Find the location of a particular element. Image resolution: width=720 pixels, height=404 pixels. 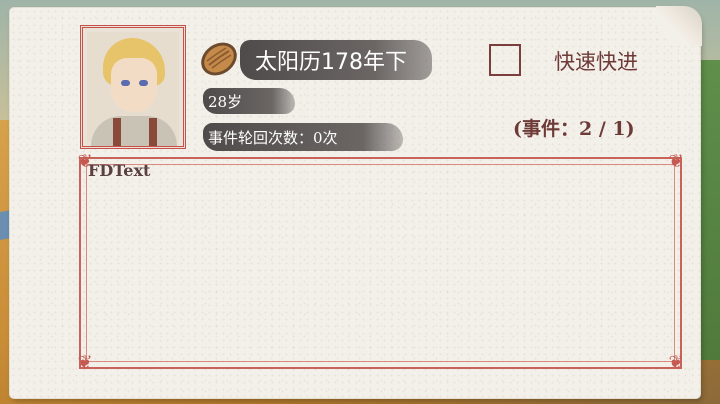

portrait-face is located at coordinates (134, 85).